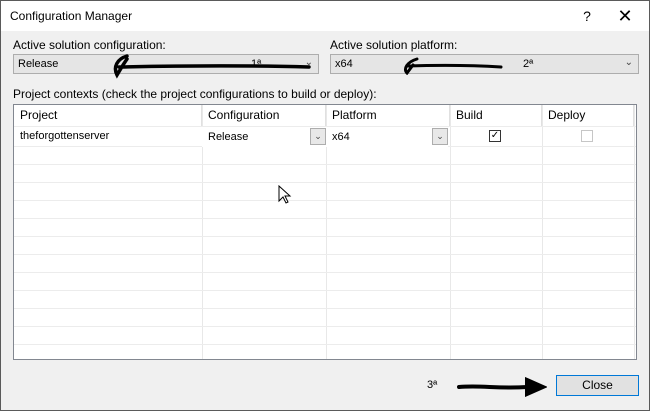  Describe the element at coordinates (387, 137) in the screenshot. I see `row-platform-dropdown: x64 ⌄` at that location.